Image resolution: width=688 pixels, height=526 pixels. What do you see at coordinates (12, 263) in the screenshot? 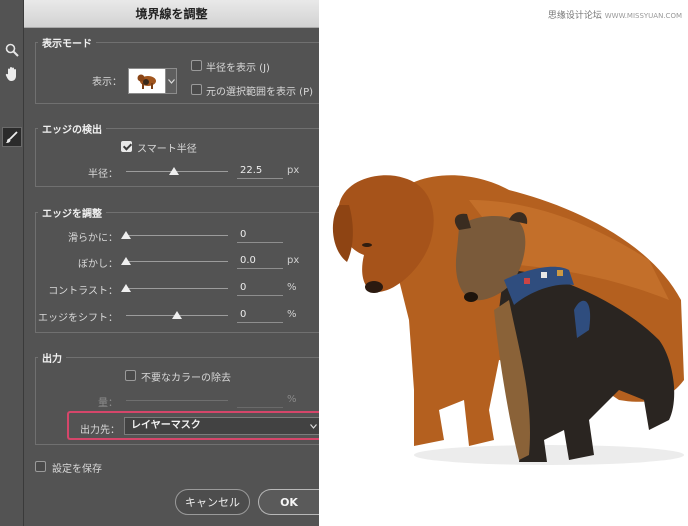
I see `tool-strip` at bounding box center [12, 263].